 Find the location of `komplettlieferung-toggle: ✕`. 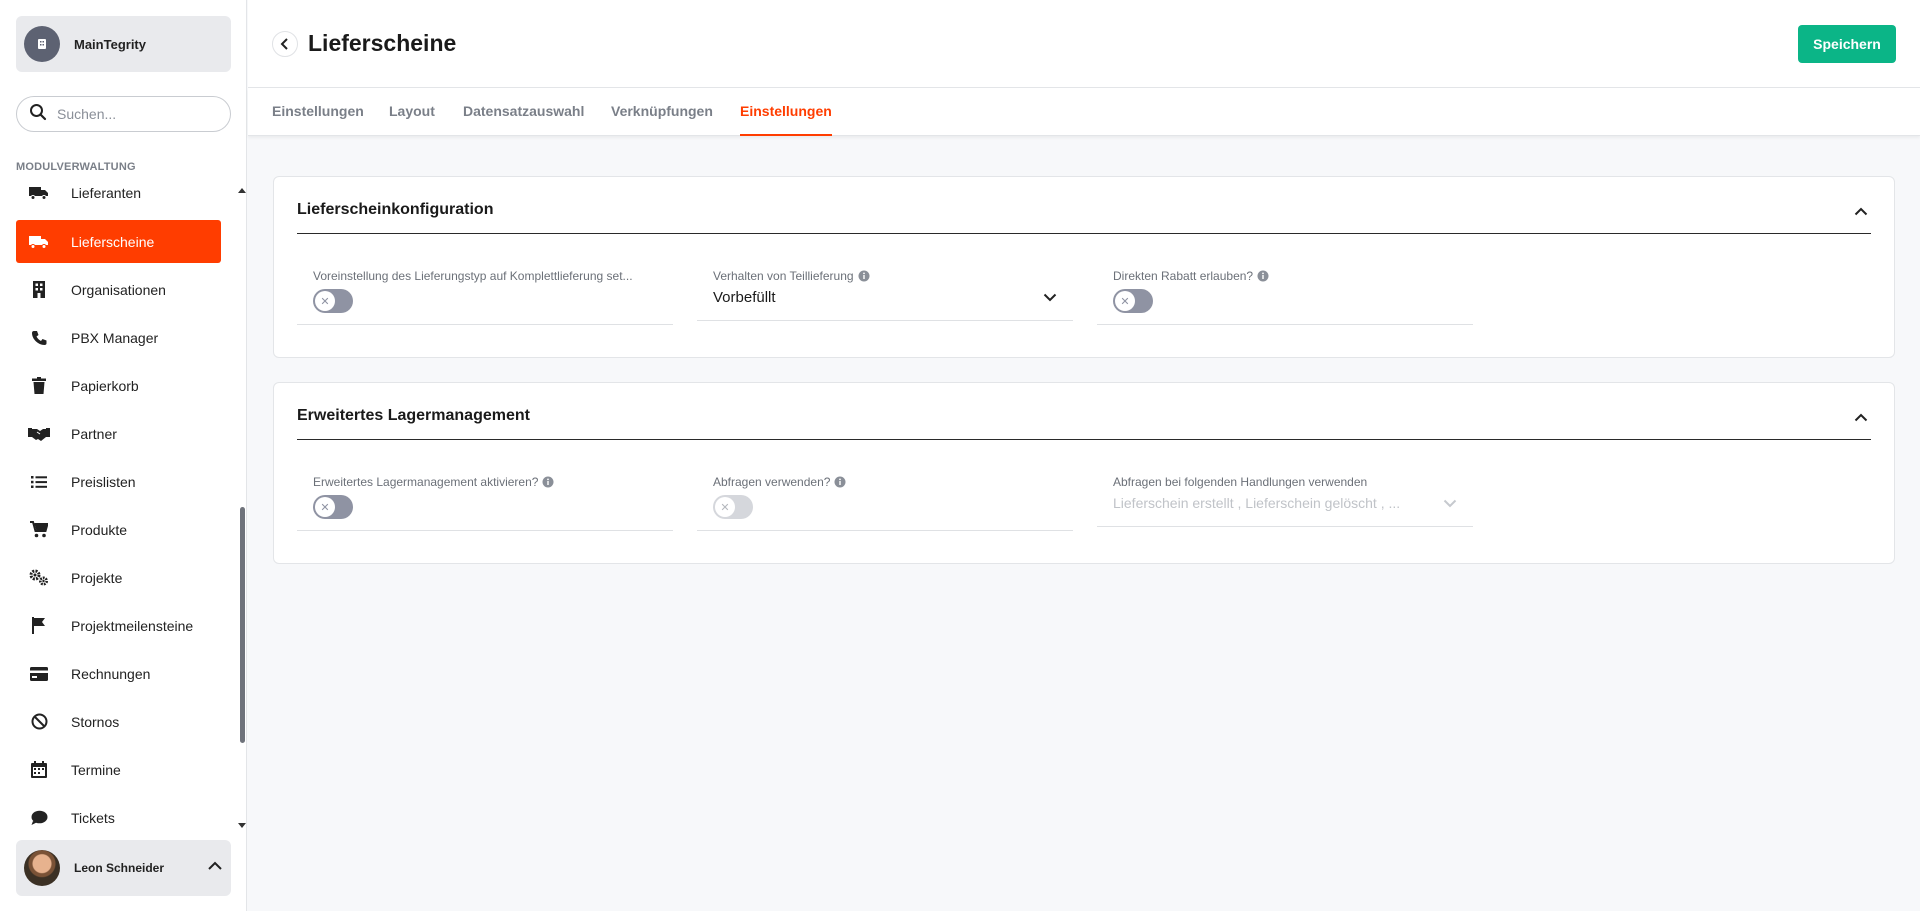

komplettlieferung-toggle: ✕ is located at coordinates (333, 301).